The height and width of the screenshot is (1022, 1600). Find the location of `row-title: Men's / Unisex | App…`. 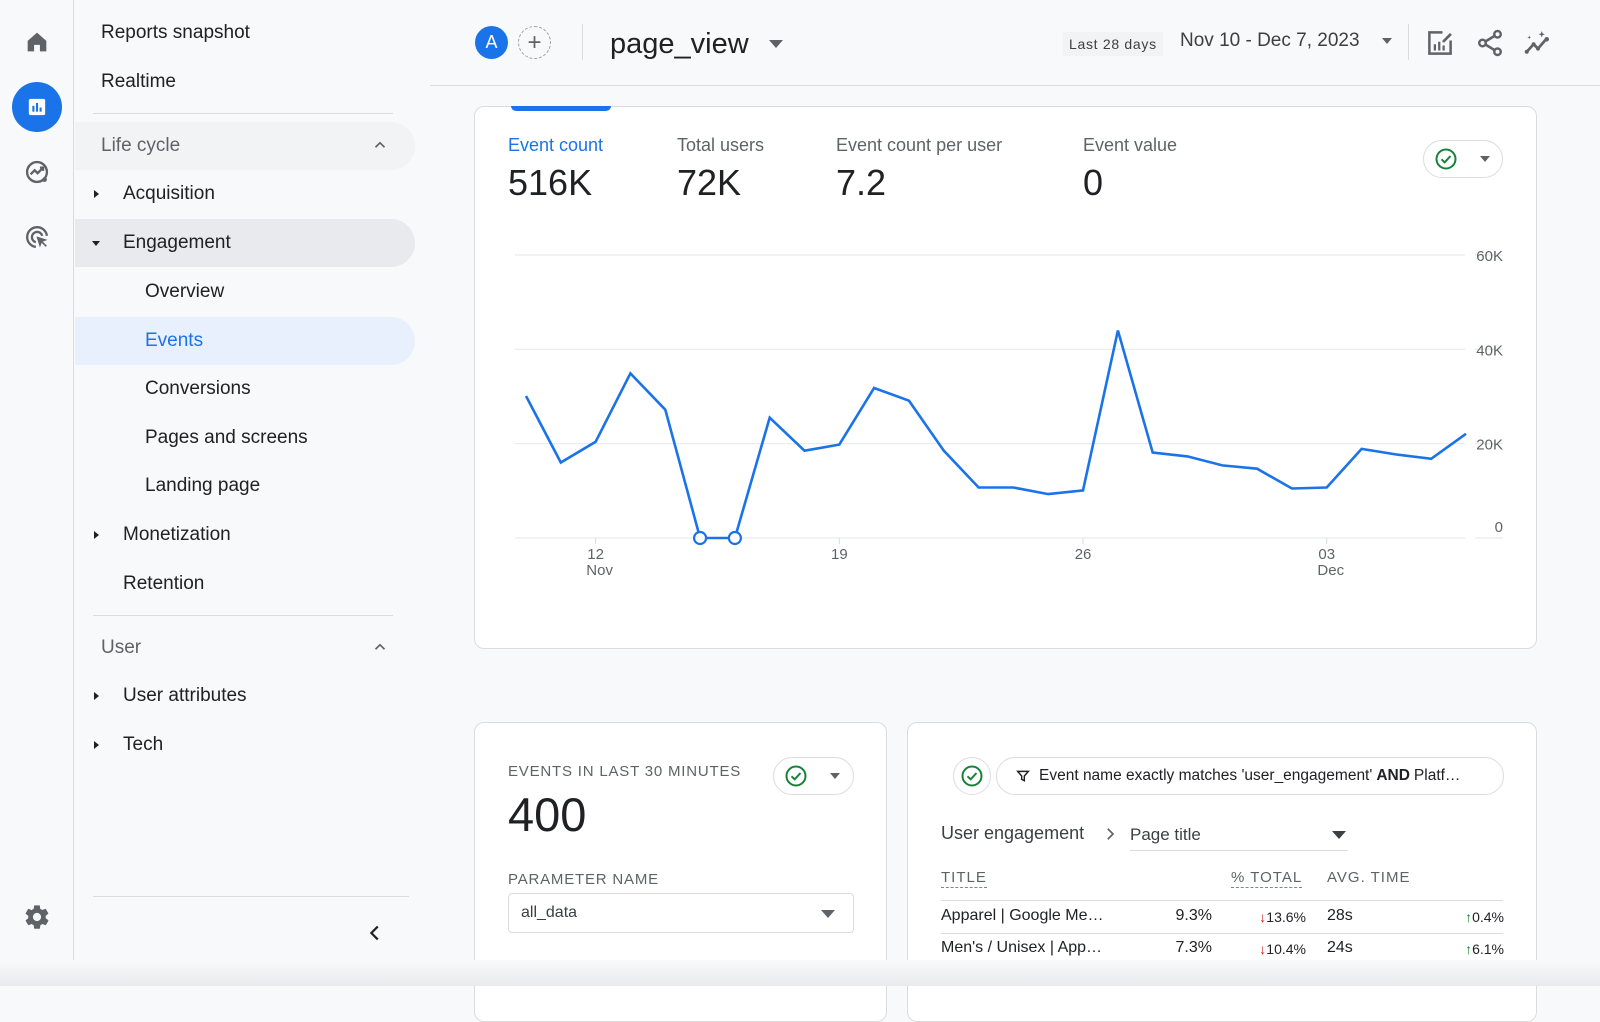

row-title: Men's / Unisex | App… is located at coordinates (1022, 947).